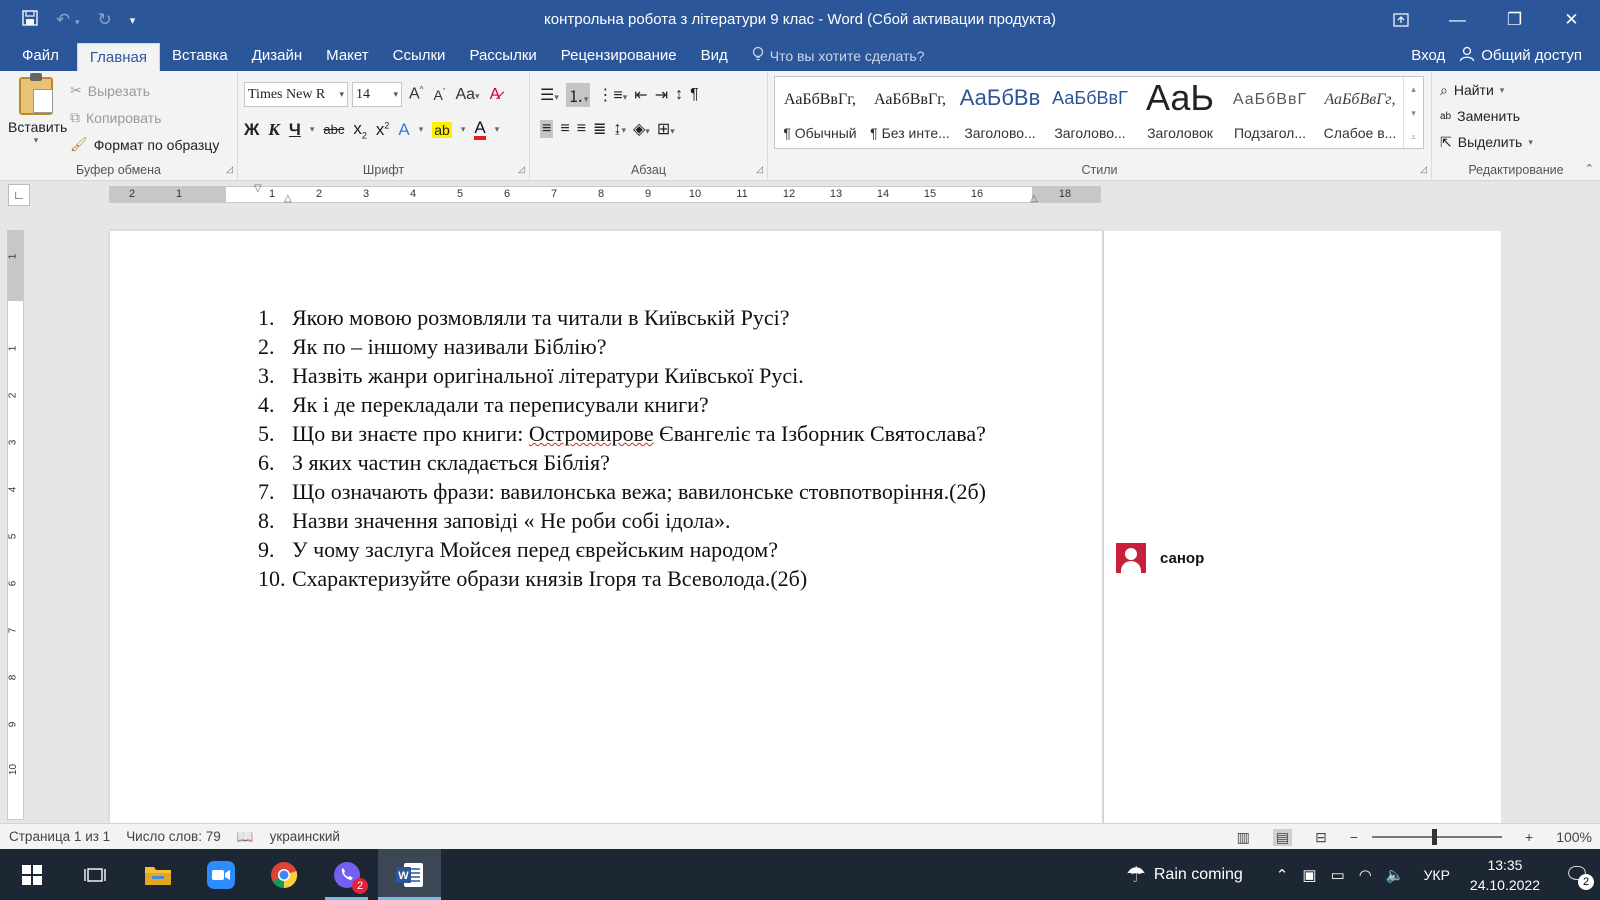 Image resolution: width=1600 pixels, height=900 pixels. What do you see at coordinates (619, 55) in the screenshot?
I see `tab-review: Рецензирование` at bounding box center [619, 55].